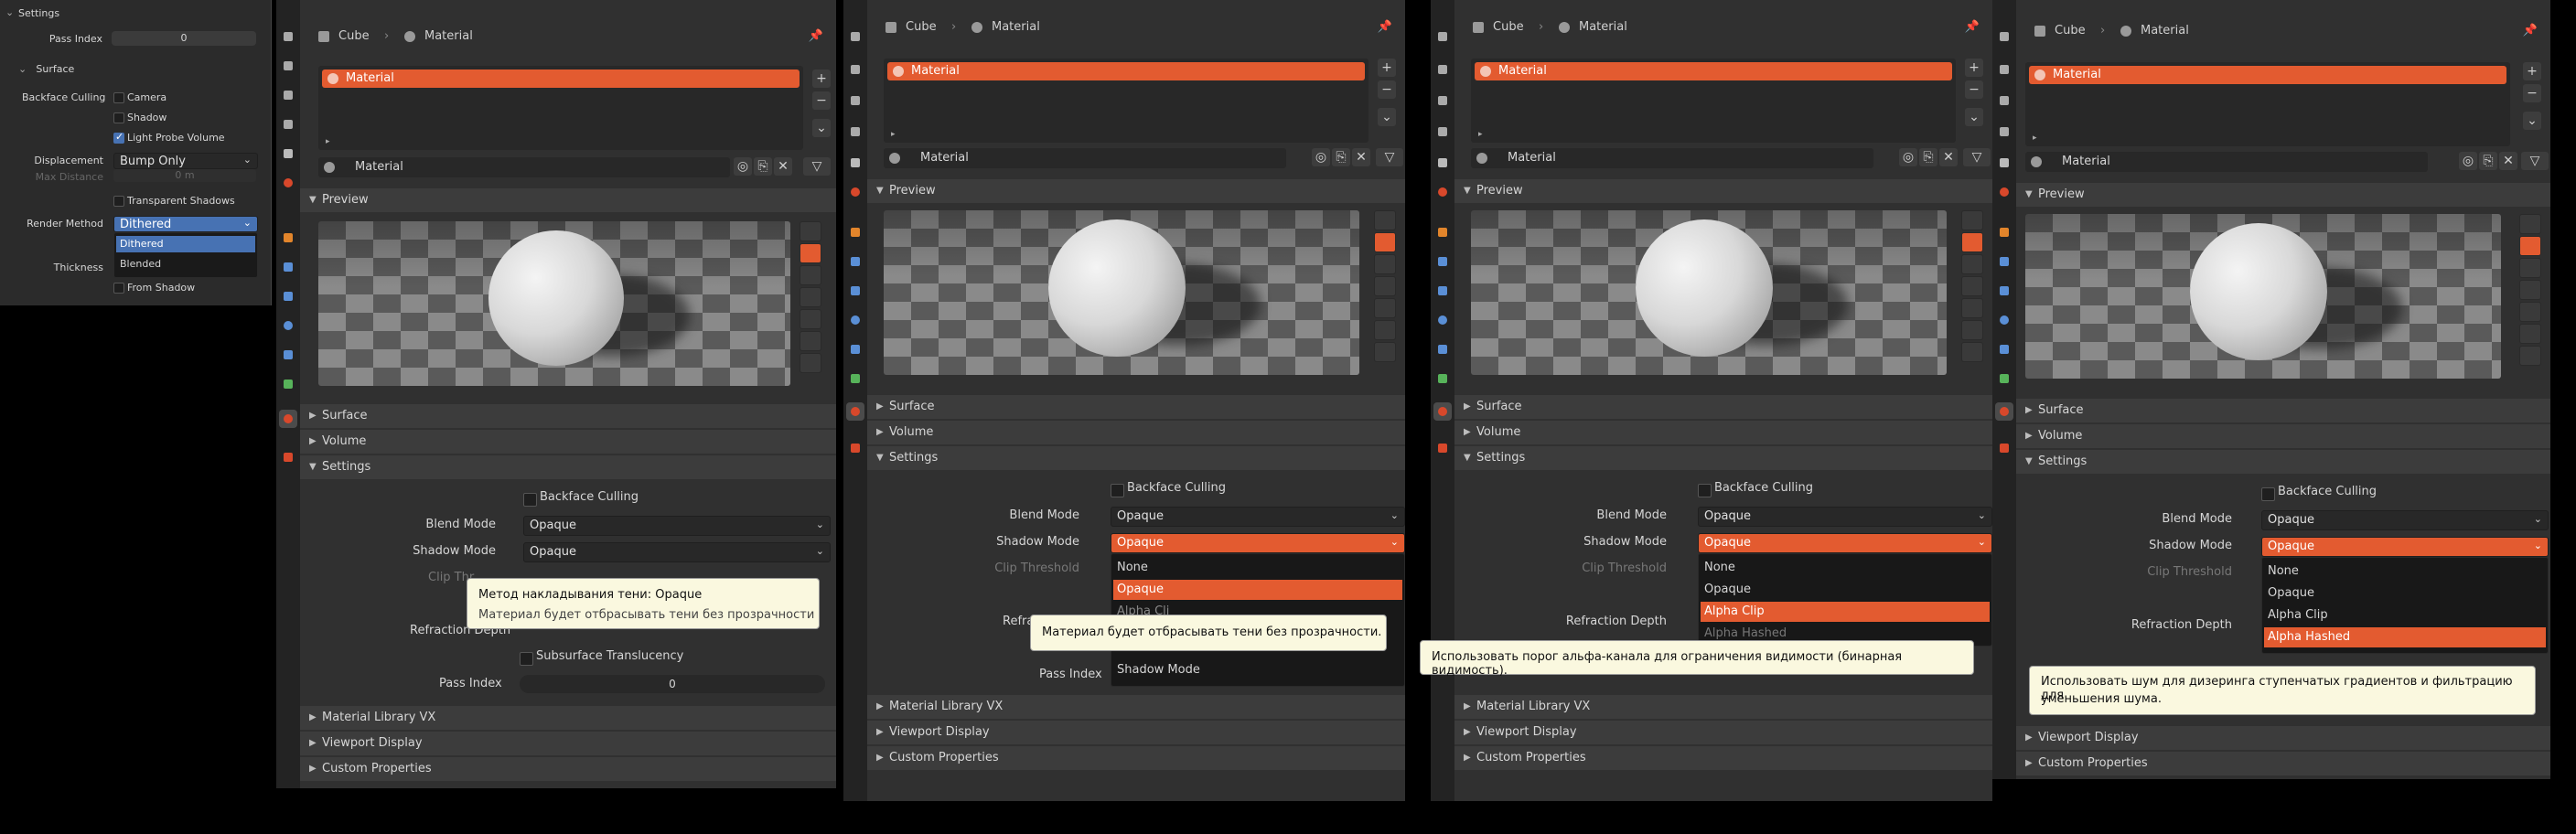  What do you see at coordinates (2405, 615) in the screenshot?
I see `menu-item-alpha-clip: Alpha Clip` at bounding box center [2405, 615].